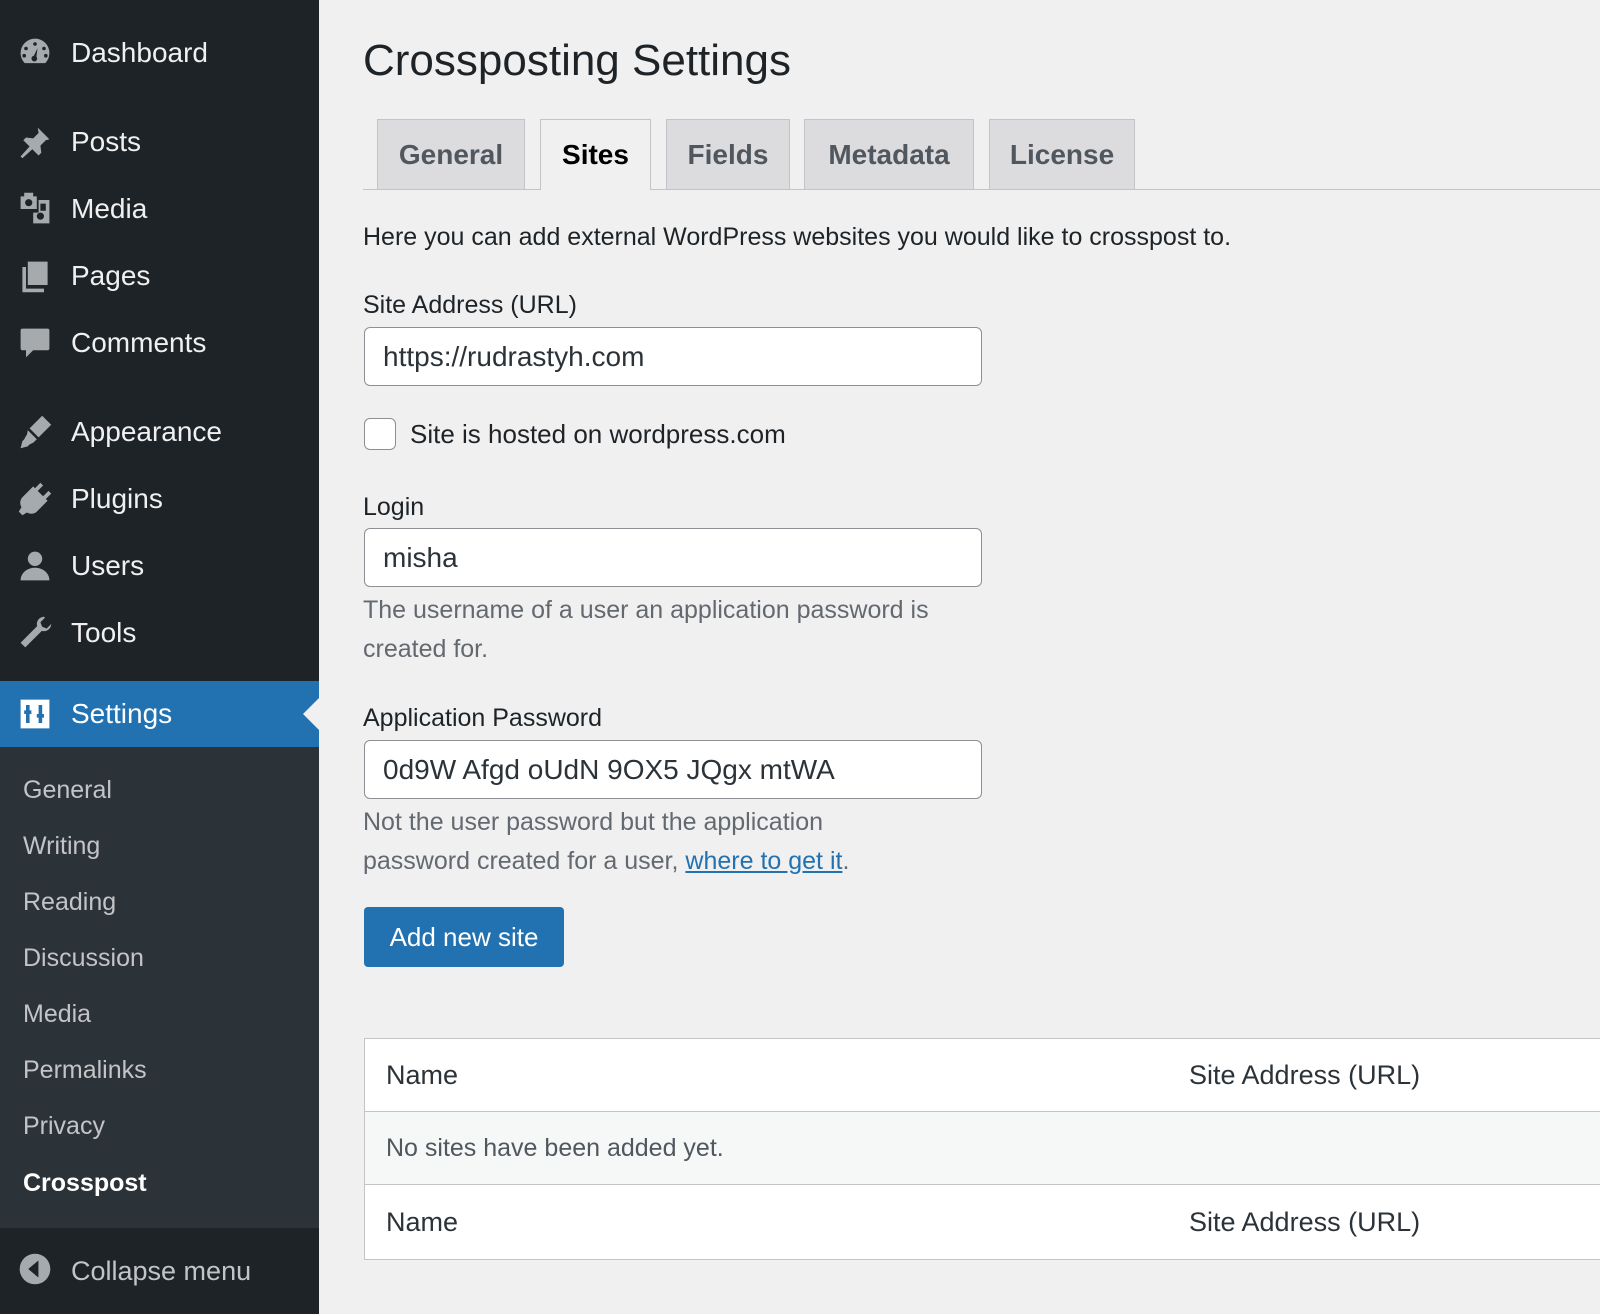 This screenshot has width=1600, height=1314. What do you see at coordinates (106, 141) in the screenshot?
I see `menu-item-label: Posts` at bounding box center [106, 141].